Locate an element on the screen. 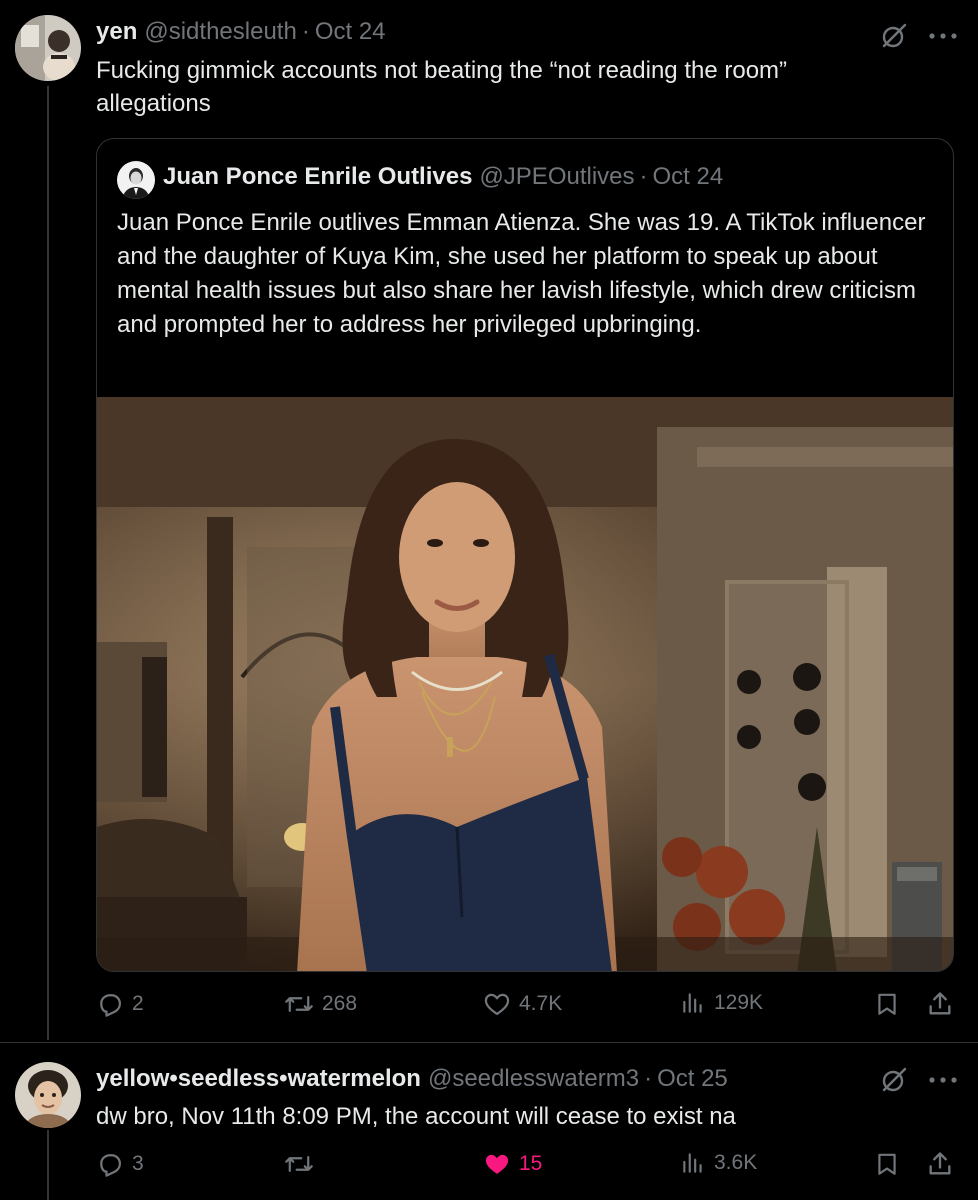 The image size is (978, 1200). like-button: 15 is located at coordinates (512, 1164).